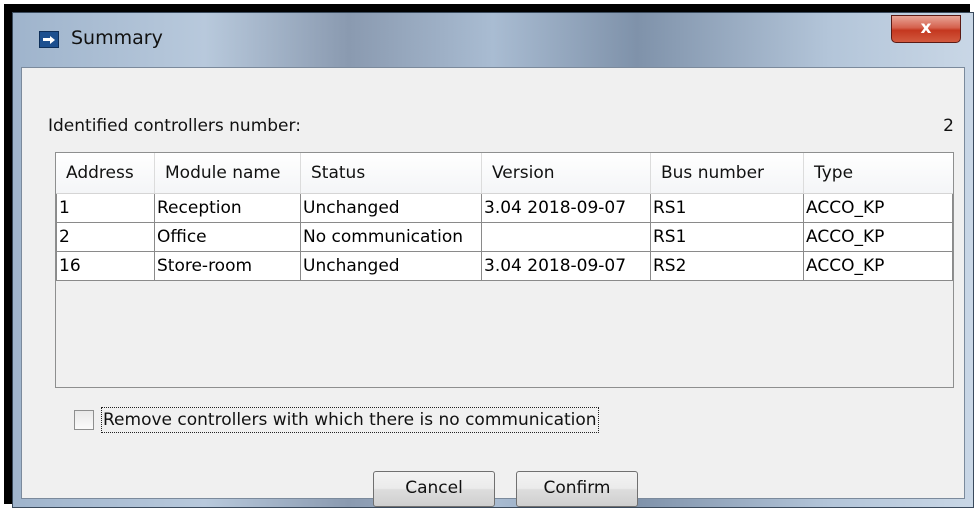 The image size is (978, 510). I want to click on cell-module-name: Office, so click(228, 237).